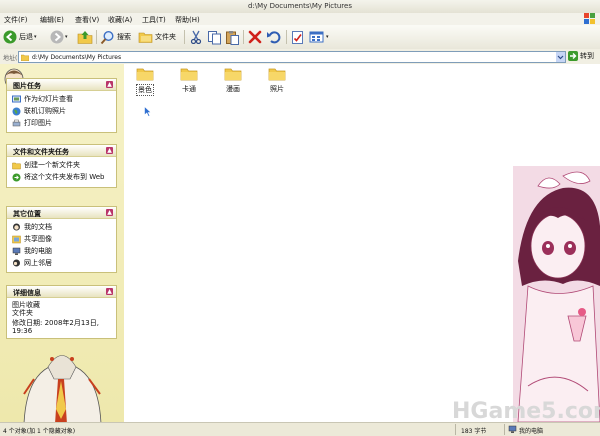  Describe the element at coordinates (16, 111) in the screenshot. I see `globe-icon` at that location.